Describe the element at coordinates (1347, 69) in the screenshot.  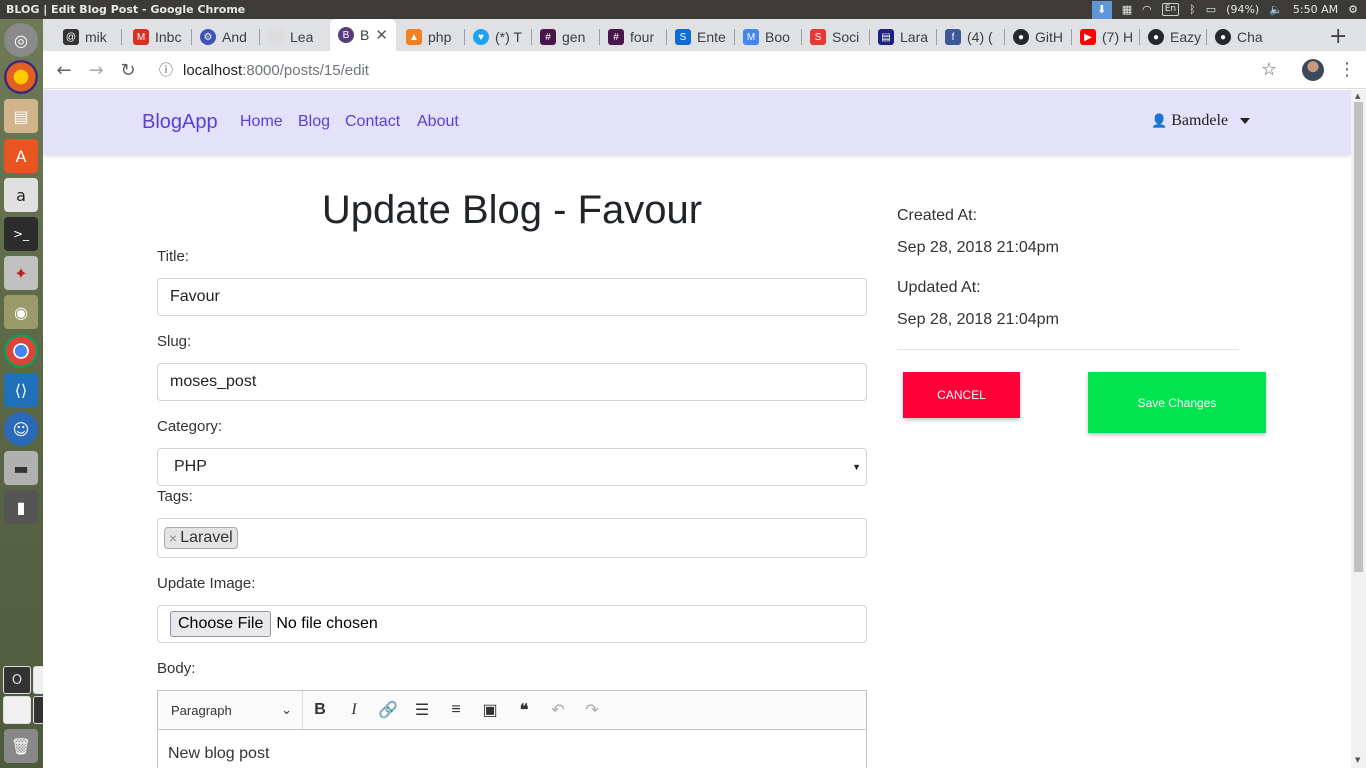
I see `menu-kebab-icon: ⋮` at that location.